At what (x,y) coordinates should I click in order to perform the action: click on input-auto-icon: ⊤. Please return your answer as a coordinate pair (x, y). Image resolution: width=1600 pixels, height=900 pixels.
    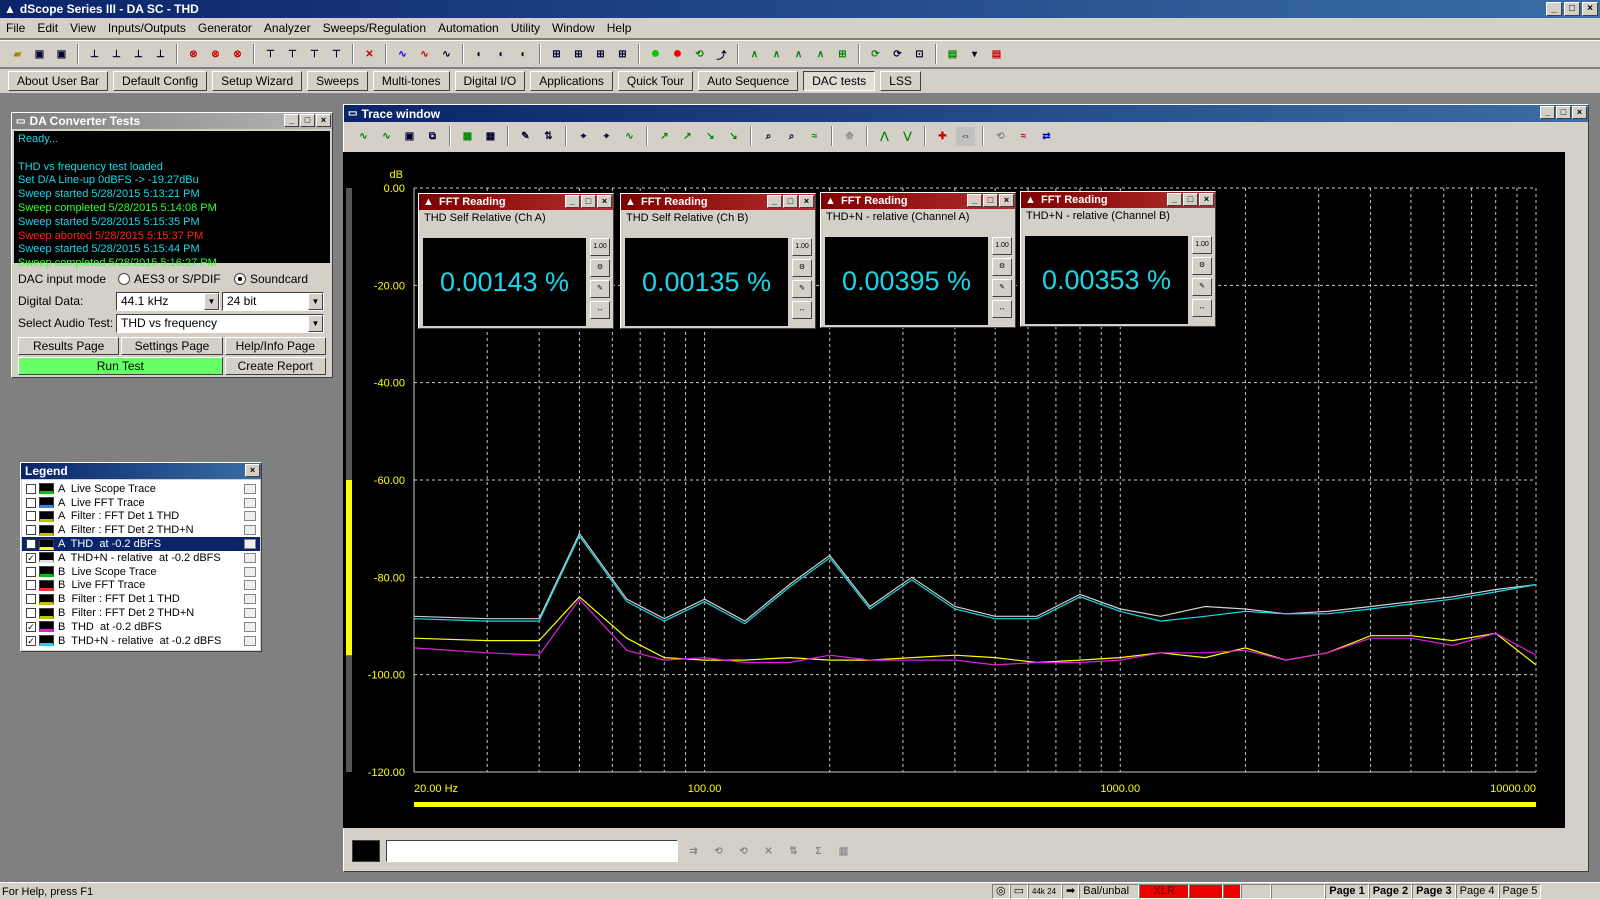
    Looking at the image, I should click on (336, 54).